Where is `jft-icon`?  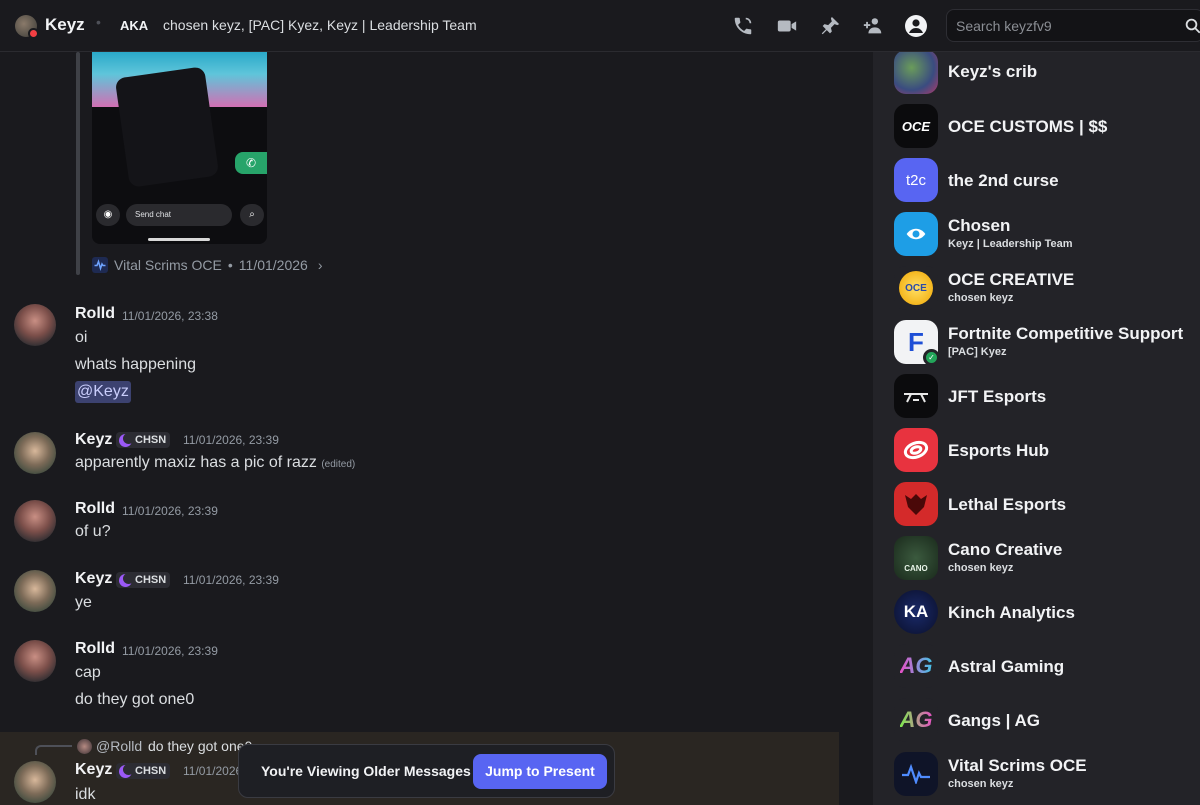
jft-icon is located at coordinates (916, 396).